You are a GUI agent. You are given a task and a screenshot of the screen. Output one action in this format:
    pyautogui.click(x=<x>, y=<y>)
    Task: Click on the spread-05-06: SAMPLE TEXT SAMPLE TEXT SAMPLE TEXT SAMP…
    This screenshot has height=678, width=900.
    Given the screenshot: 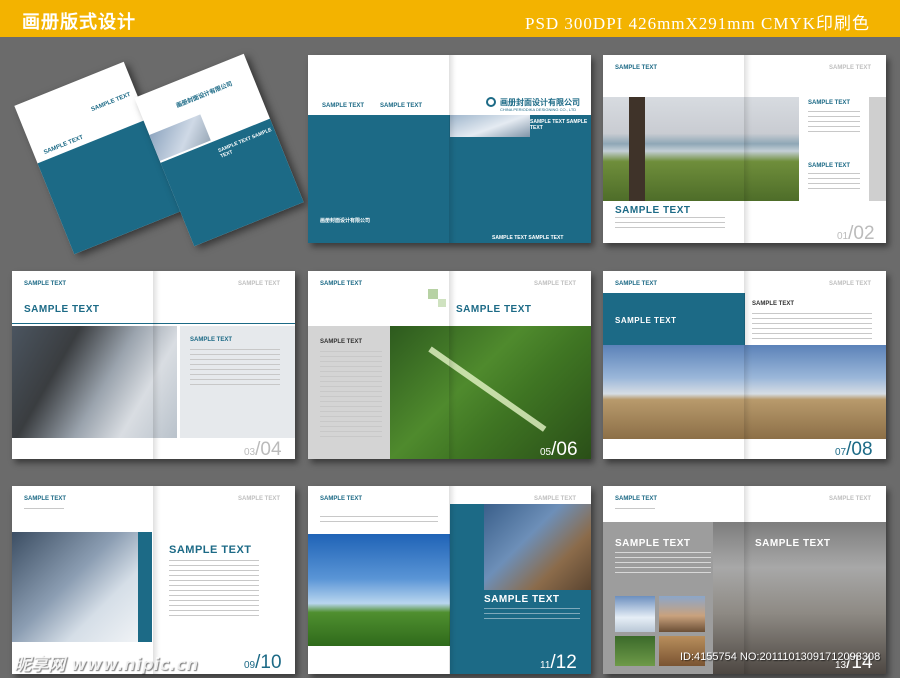 What is the action you would take?
    pyautogui.click(x=449, y=365)
    